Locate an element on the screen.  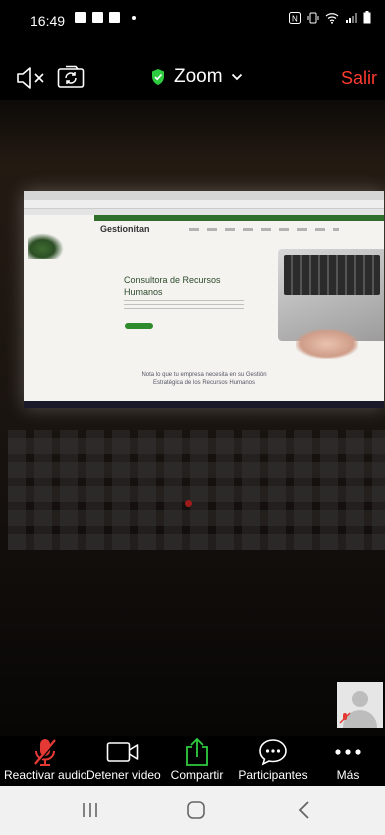
site-nav is located at coordinates (264, 229).